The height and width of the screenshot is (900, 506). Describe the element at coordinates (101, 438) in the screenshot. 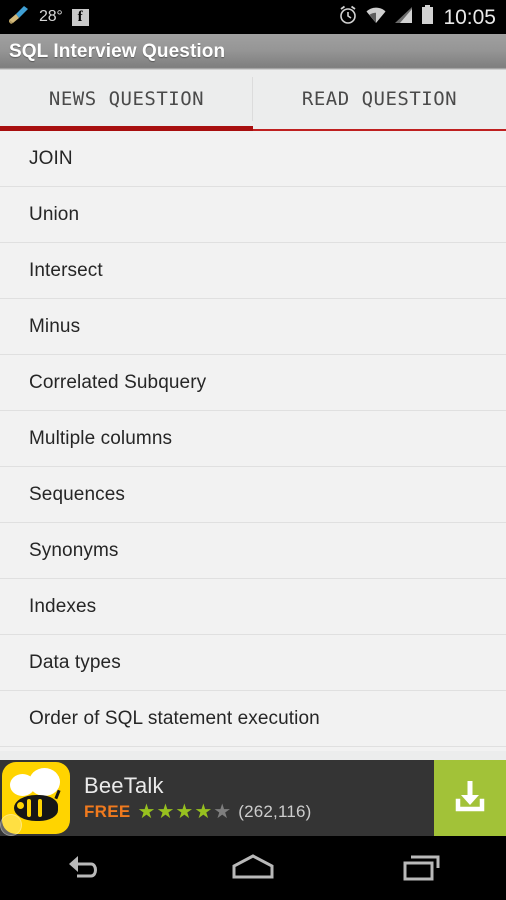

I see `list-item-label: Multiple columns` at that location.